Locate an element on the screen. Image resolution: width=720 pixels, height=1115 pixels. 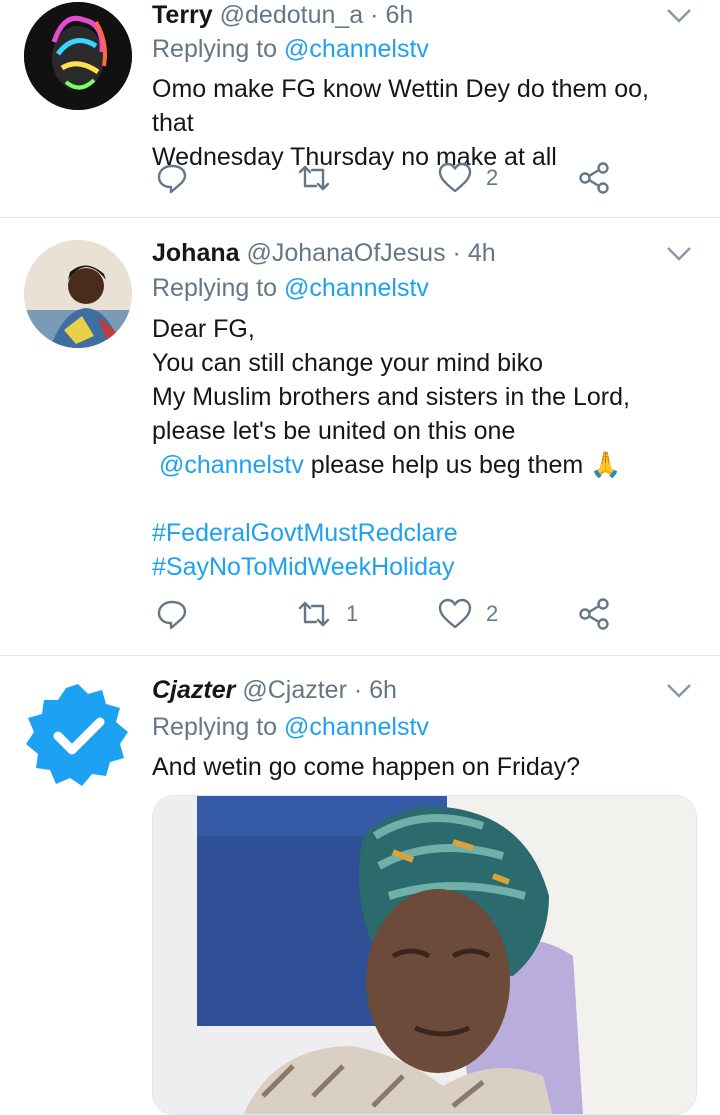
retweet-button is located at coordinates (321, 178).